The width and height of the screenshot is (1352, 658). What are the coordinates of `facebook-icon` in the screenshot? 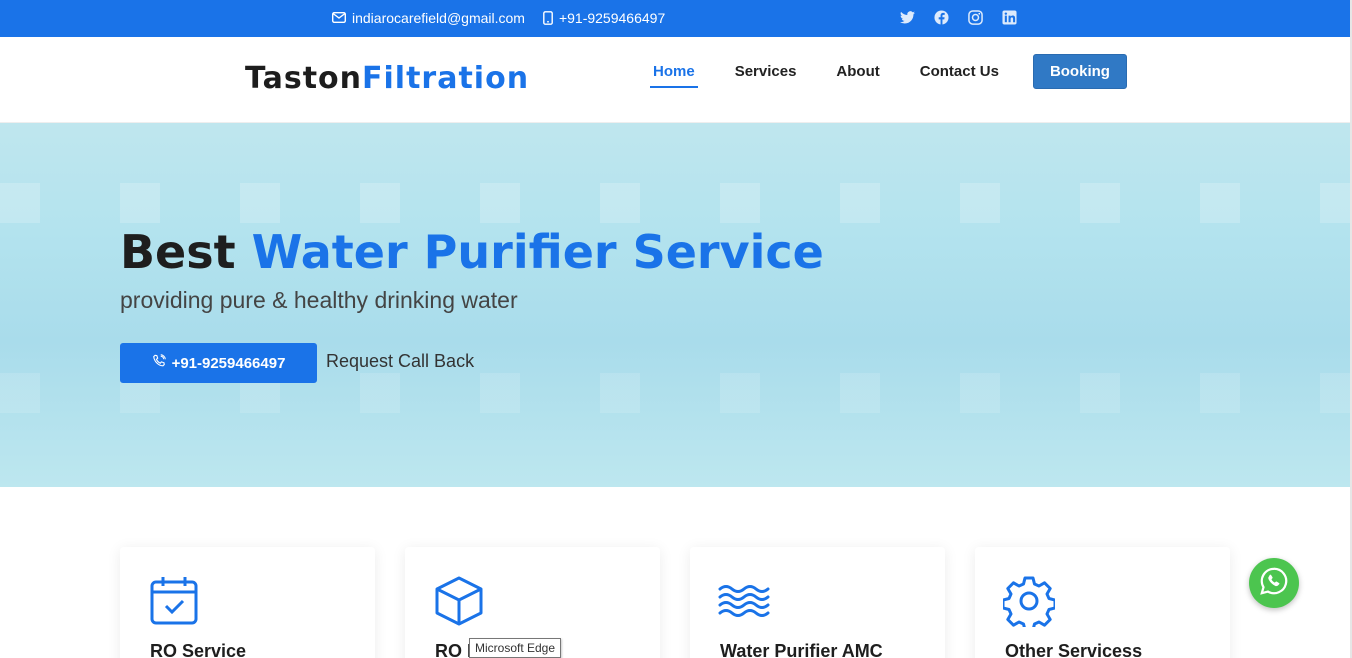 It's located at (942, 18).